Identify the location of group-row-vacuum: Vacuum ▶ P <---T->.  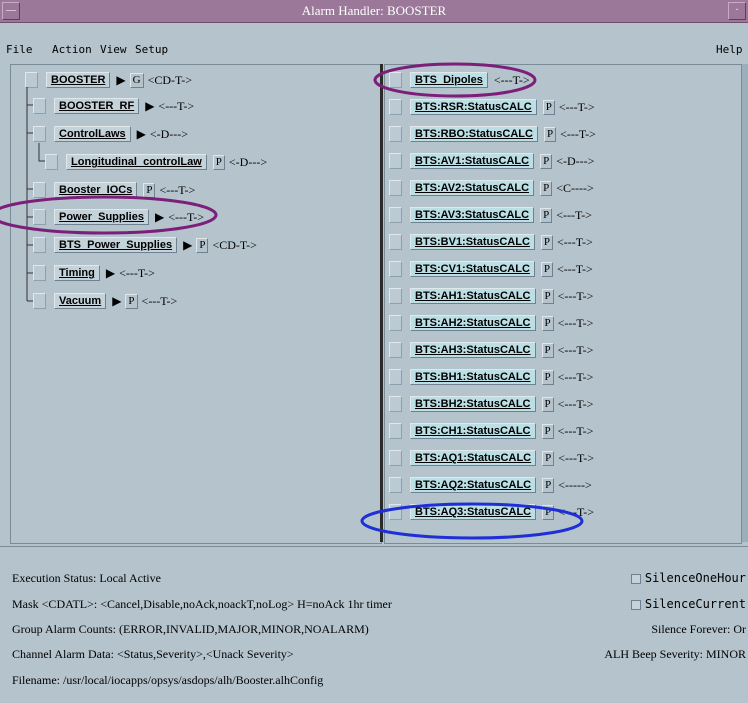
(105, 301).